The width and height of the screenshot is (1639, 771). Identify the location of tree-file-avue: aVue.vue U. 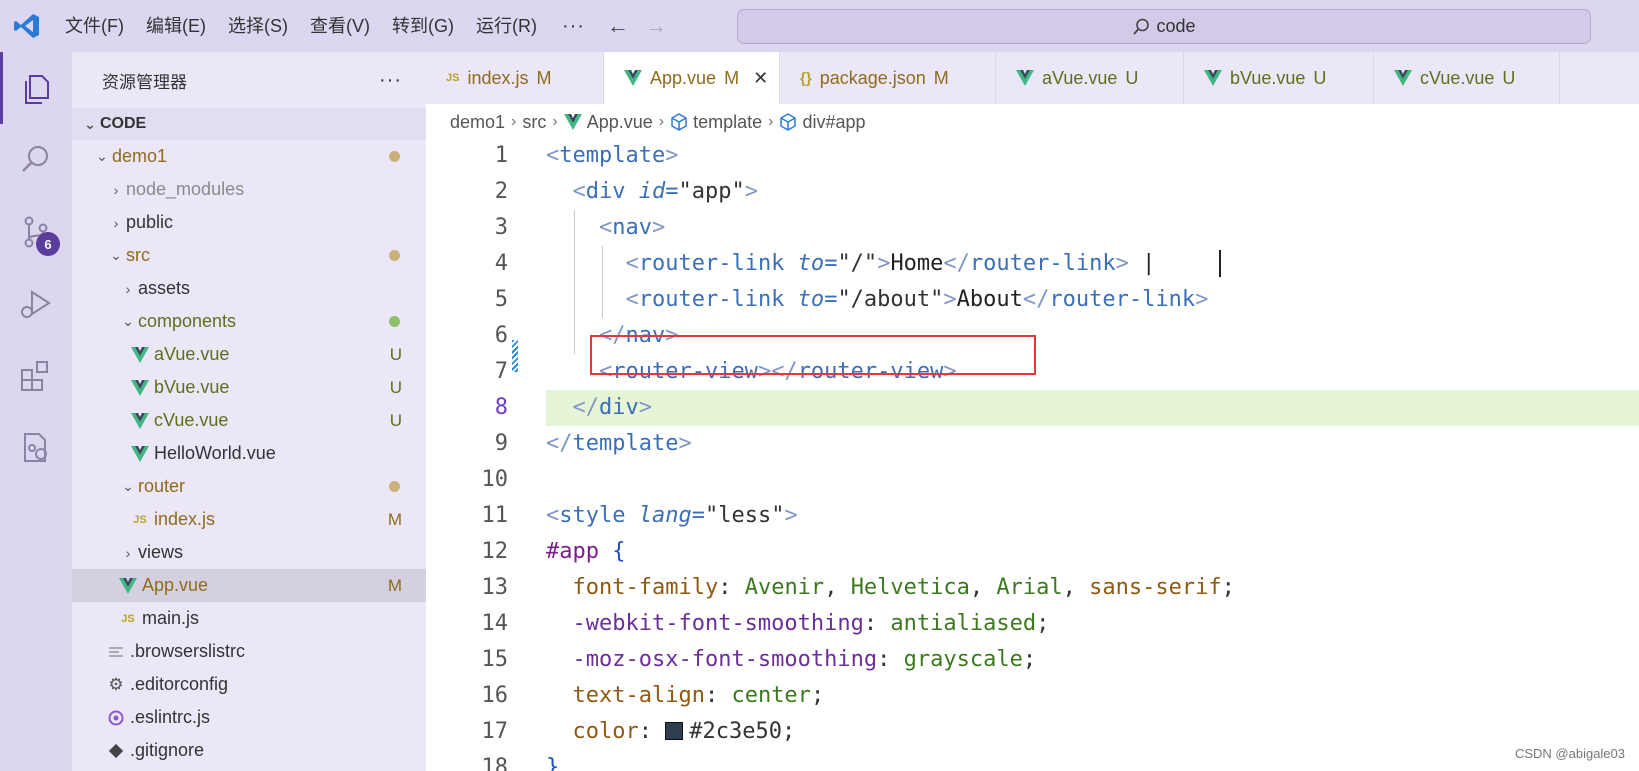
(249, 354).